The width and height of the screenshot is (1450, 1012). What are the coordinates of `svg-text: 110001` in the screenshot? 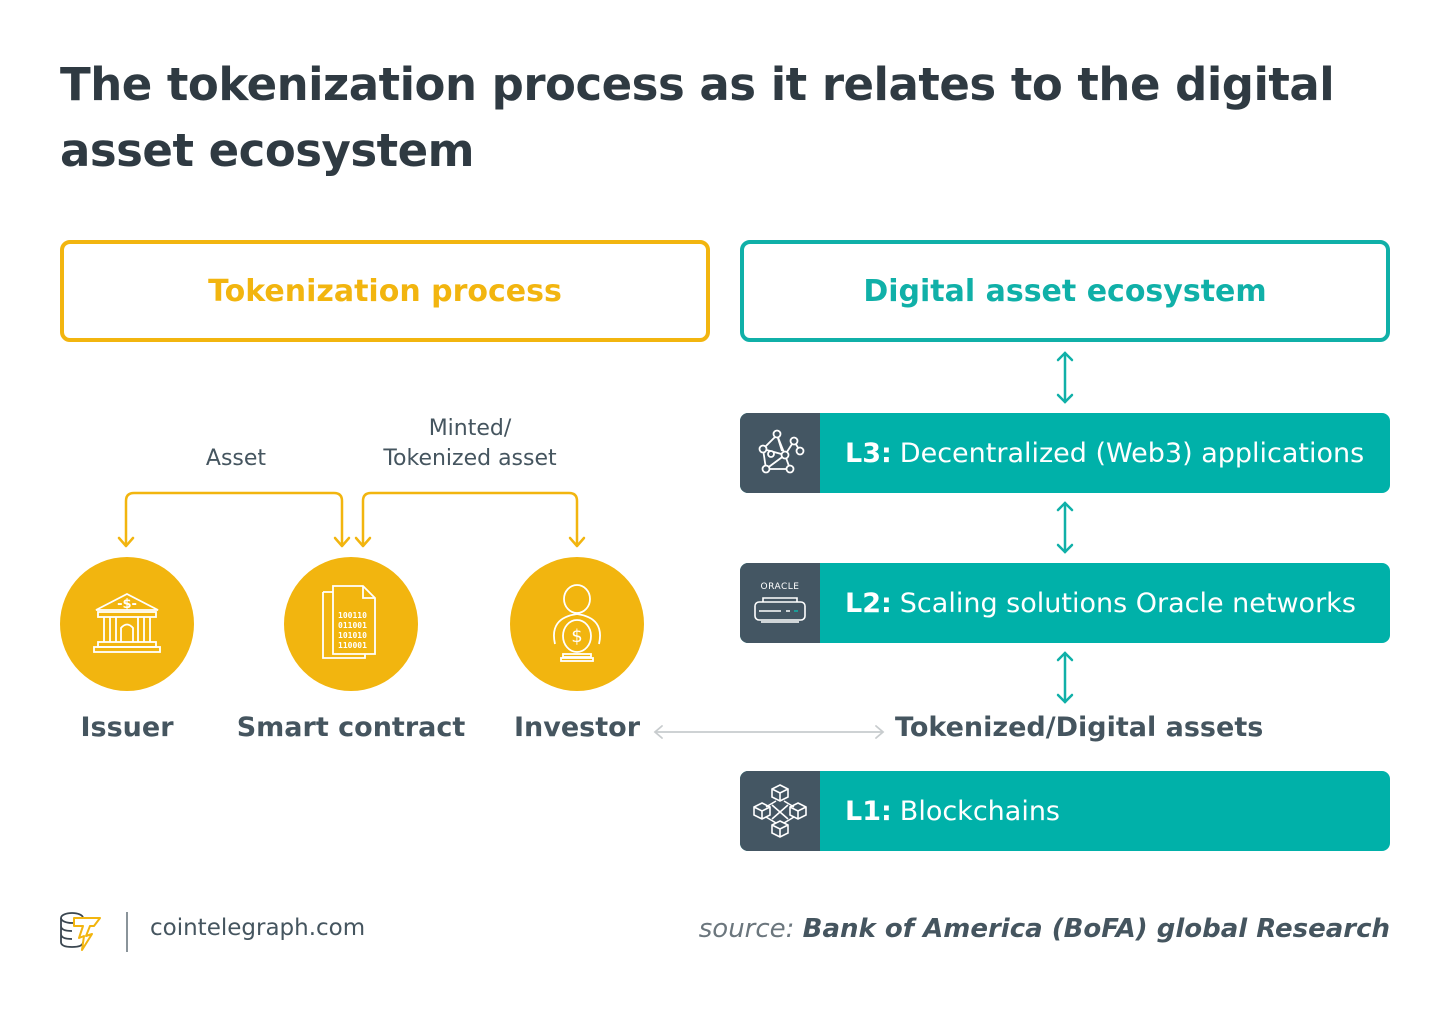 It's located at (352, 645).